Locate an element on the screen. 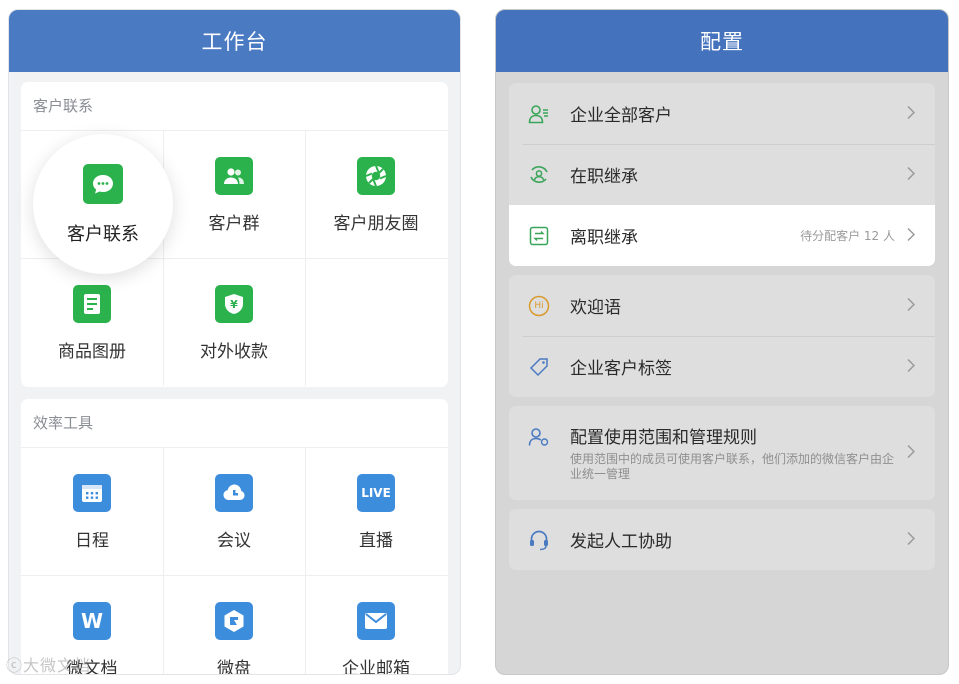 The width and height of the screenshot is (959, 684). workbench-header: 工作台 is located at coordinates (234, 41).